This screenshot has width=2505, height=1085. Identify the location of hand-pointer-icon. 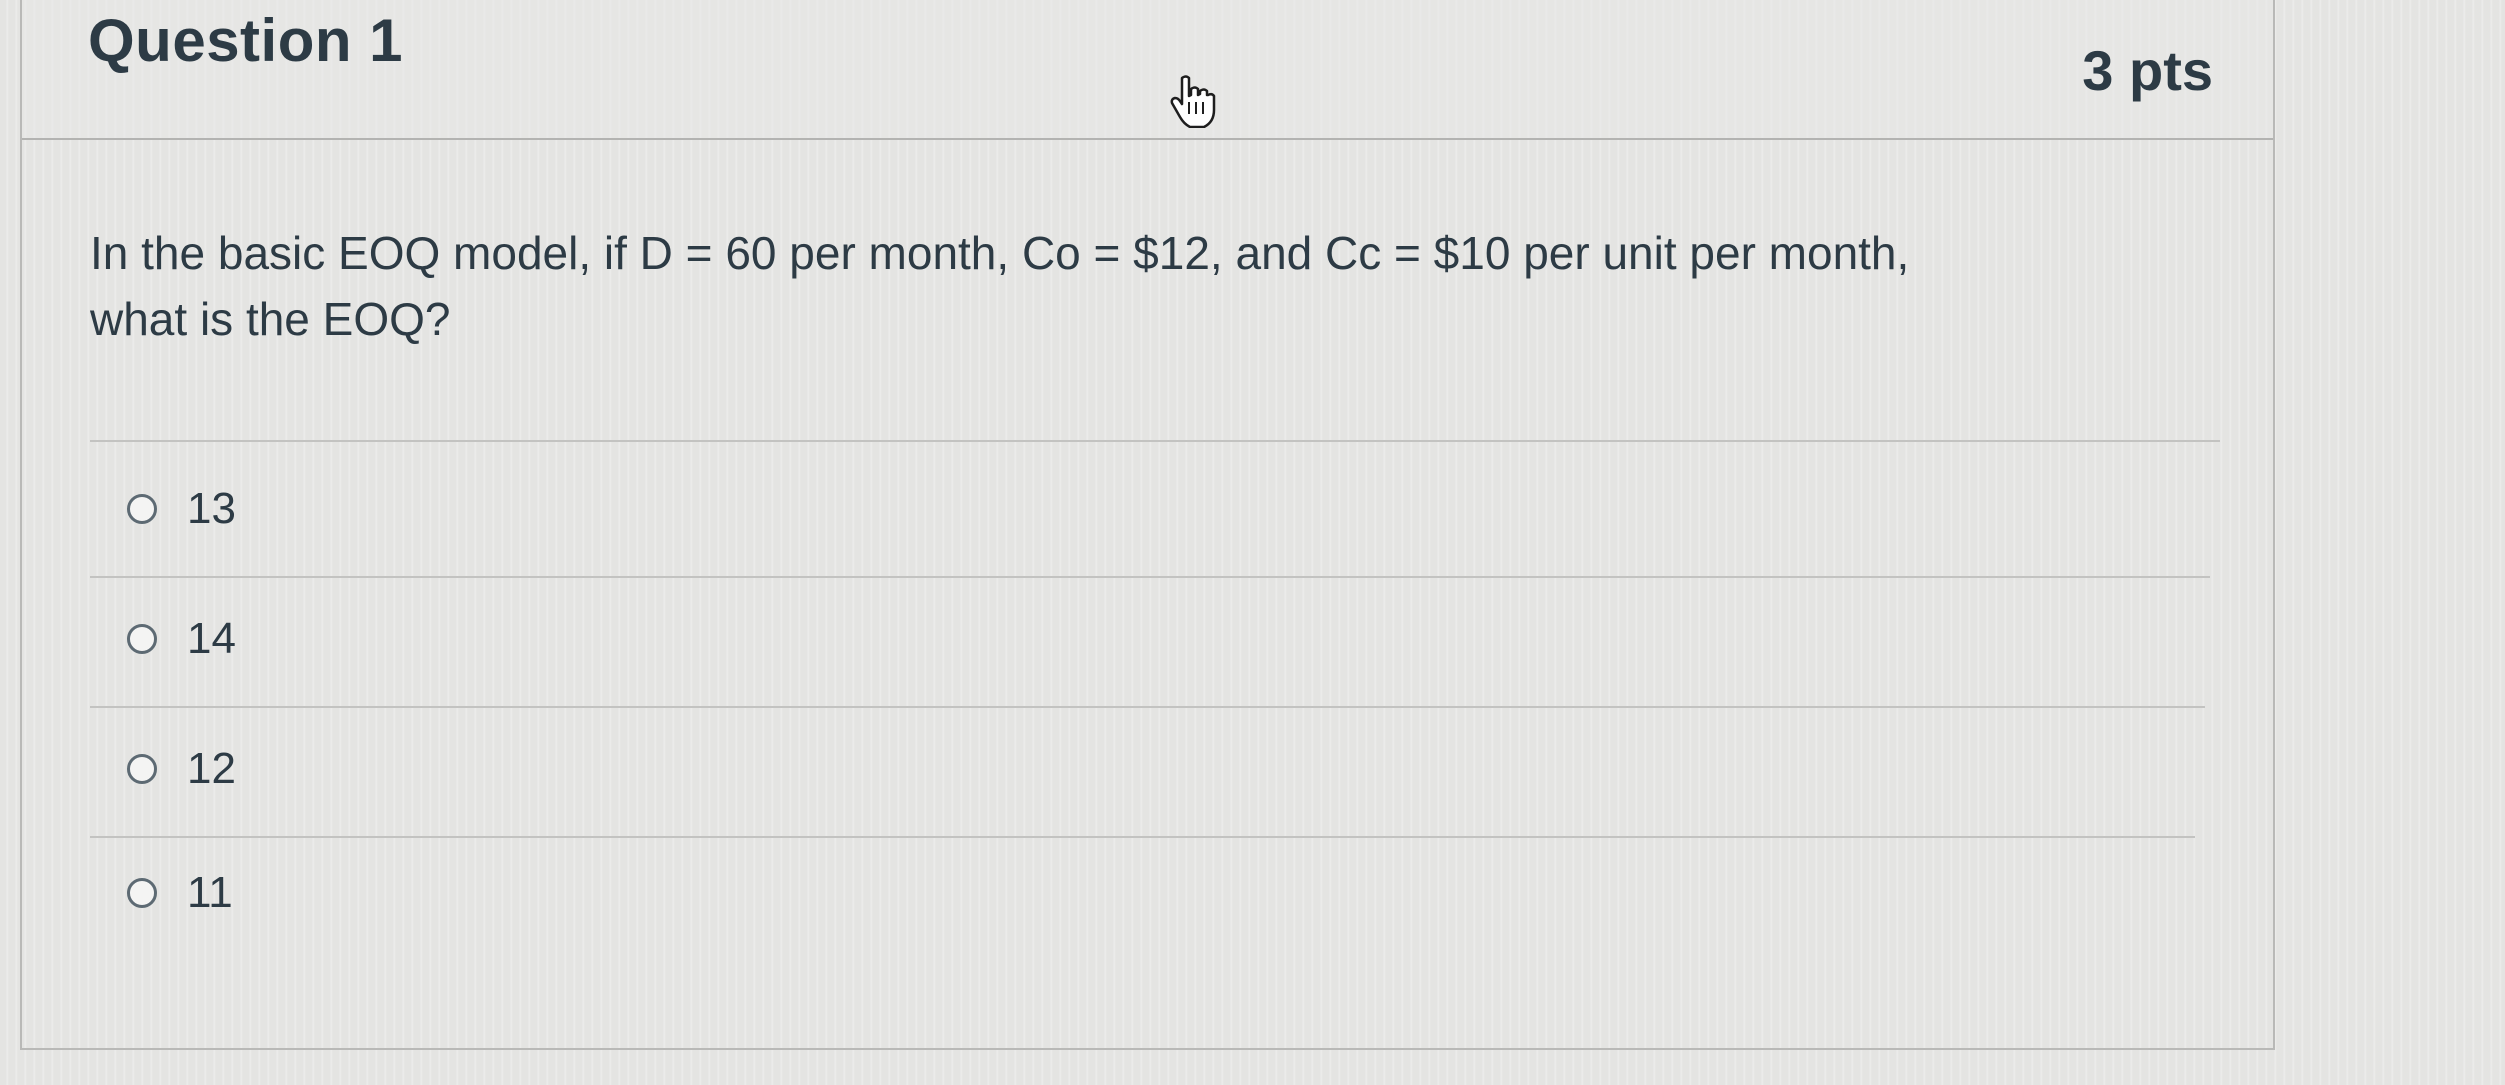
(1193, 101).